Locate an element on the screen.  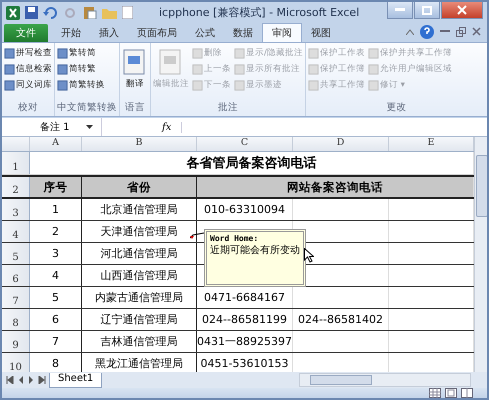
document-icon is located at coordinates (127, 13).